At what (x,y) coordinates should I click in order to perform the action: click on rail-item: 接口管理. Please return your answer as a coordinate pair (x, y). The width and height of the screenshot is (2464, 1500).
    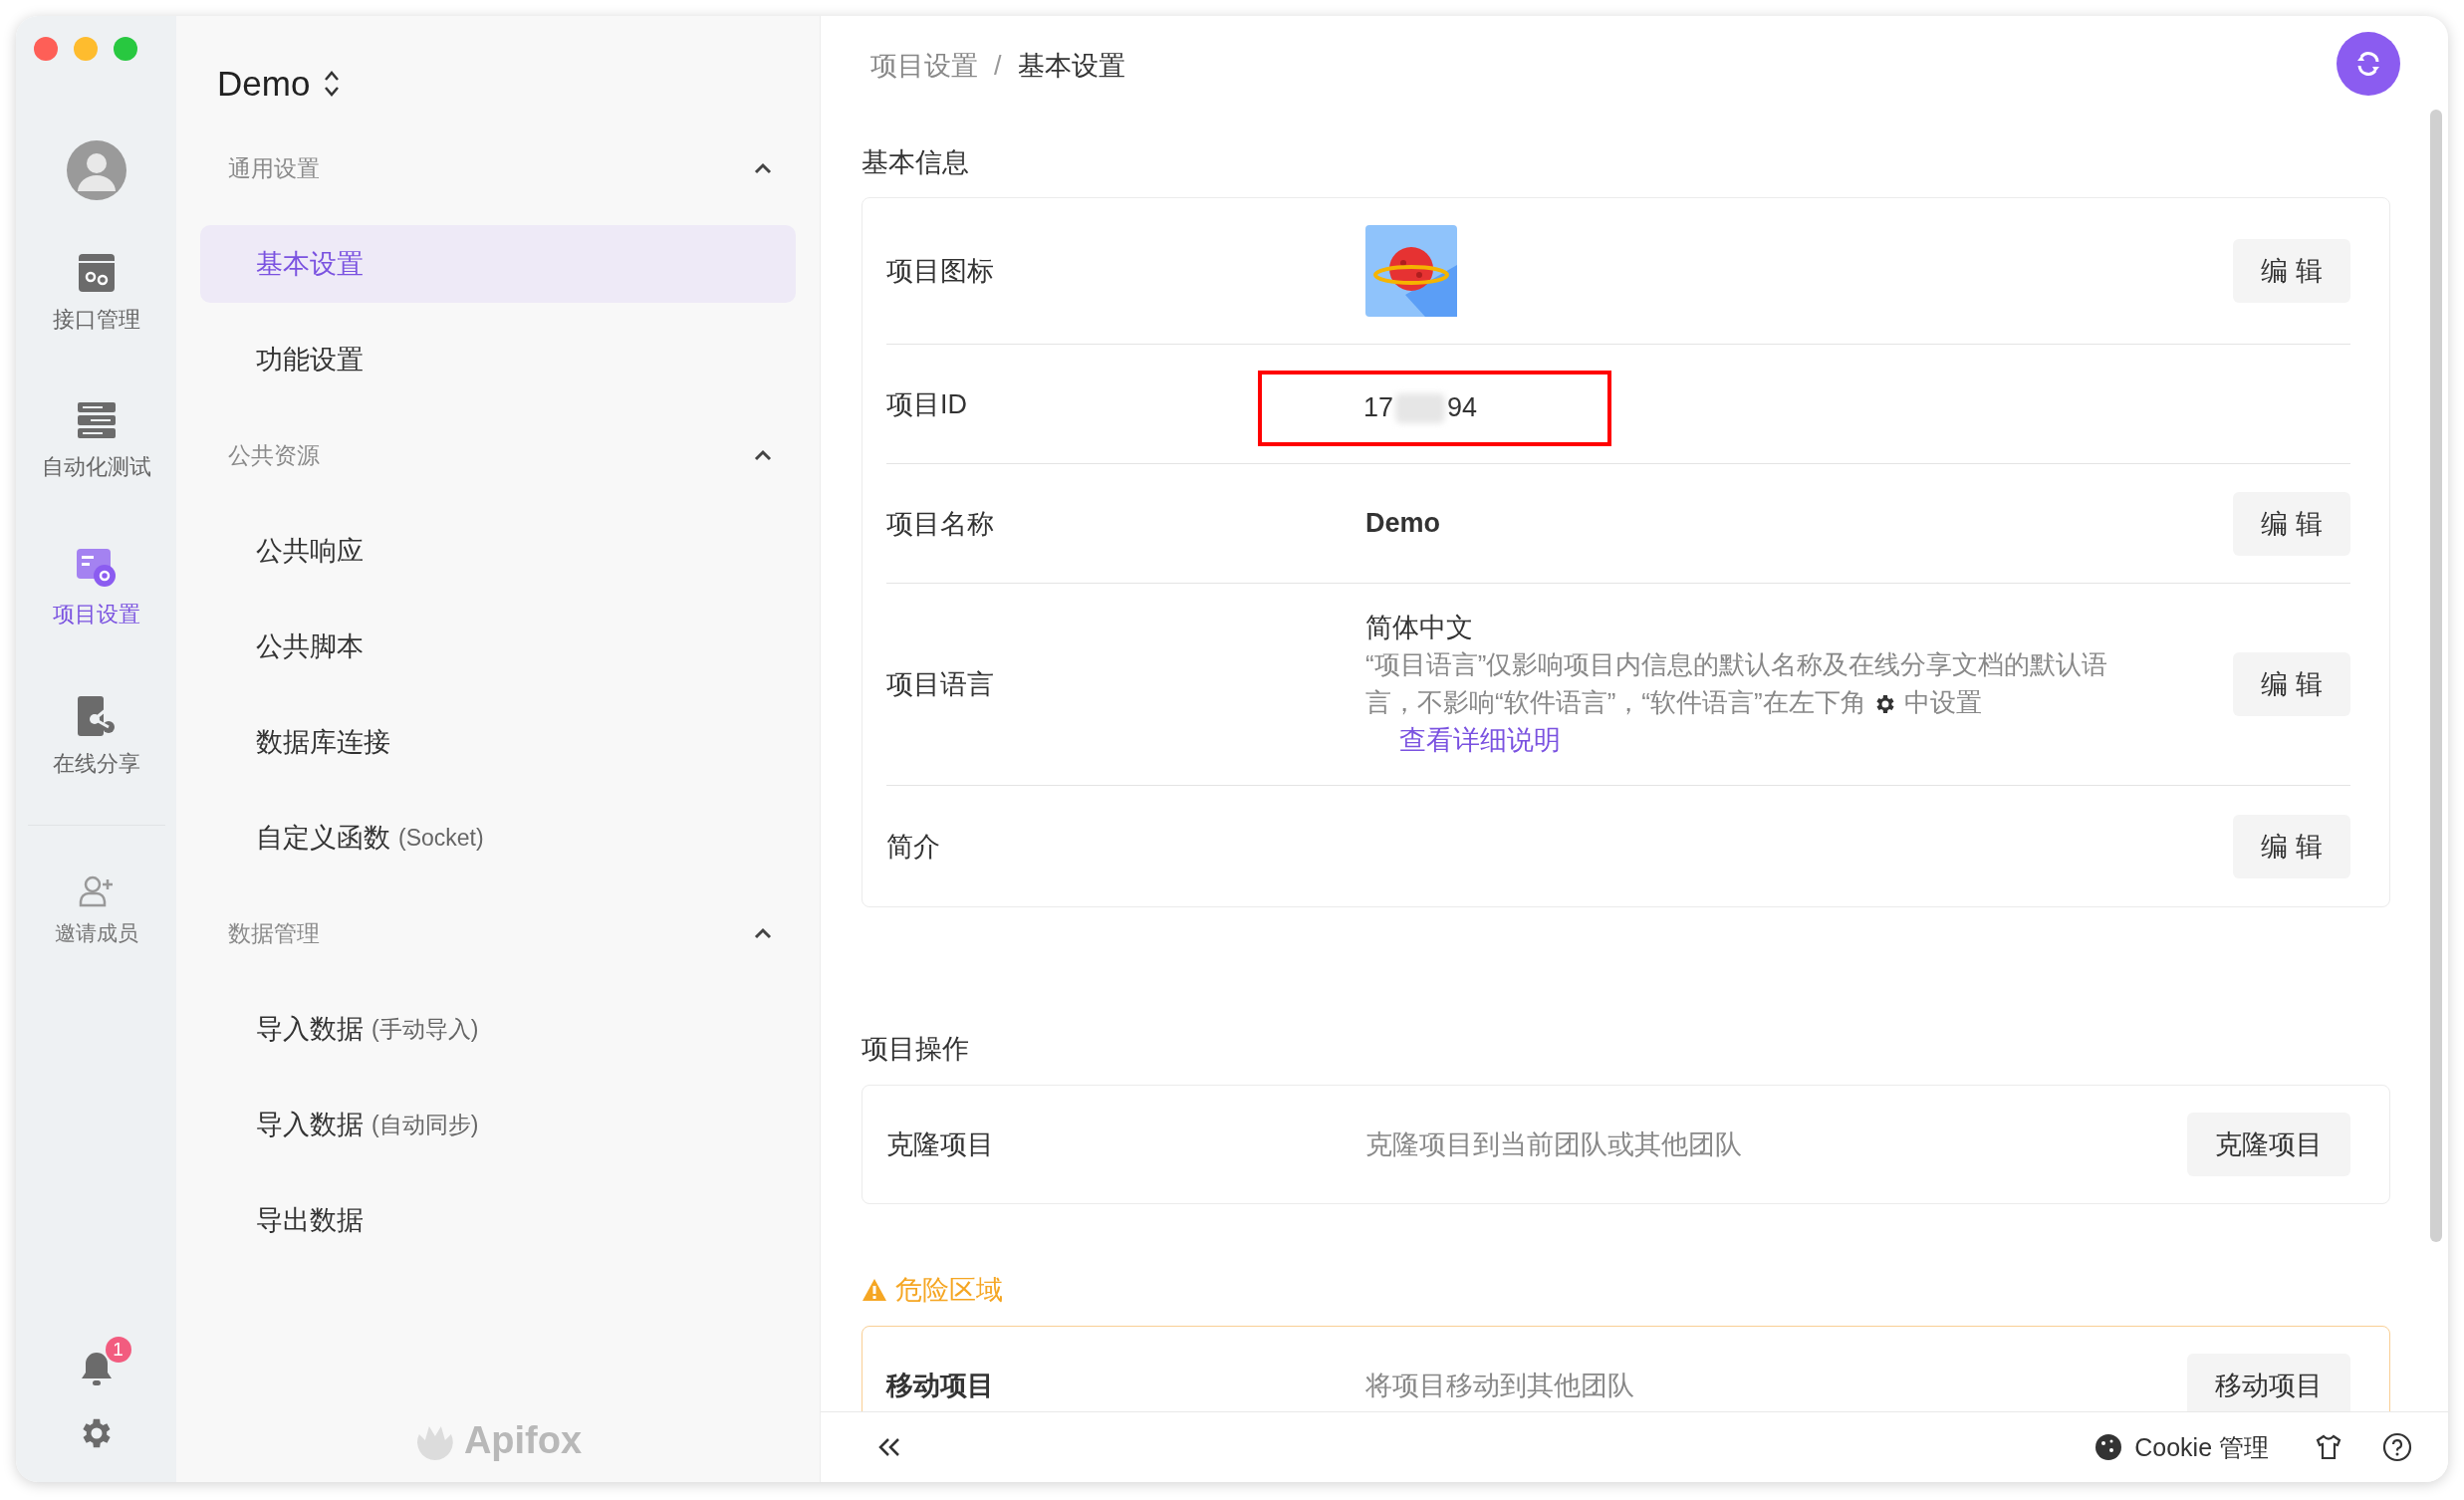
    Looking at the image, I should click on (96, 294).